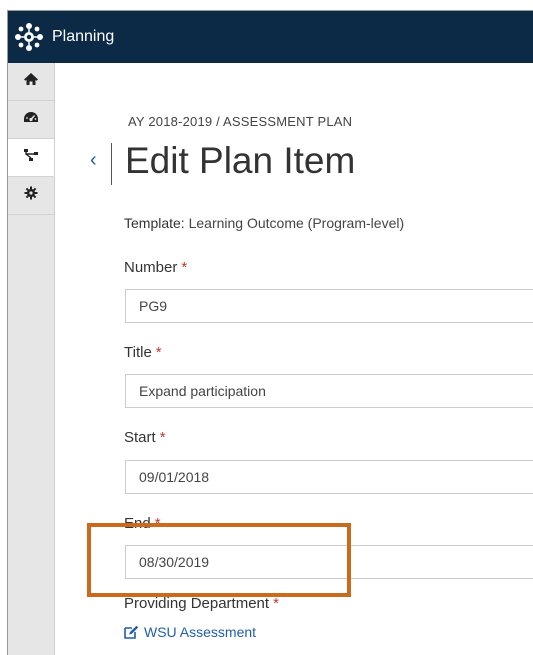 This screenshot has width=533, height=655. What do you see at coordinates (83, 37) in the screenshot?
I see `app-title: Planning` at bounding box center [83, 37].